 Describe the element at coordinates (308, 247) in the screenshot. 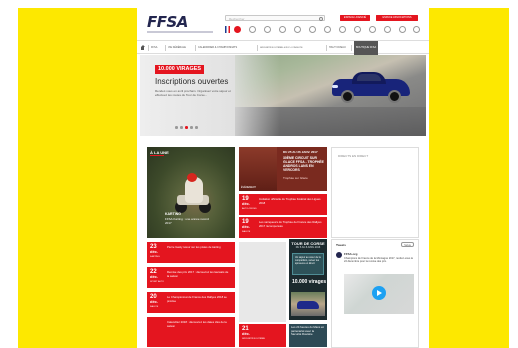

I see `tour-subtitle: DU 5 AU 8 AVRIL 2018` at that location.